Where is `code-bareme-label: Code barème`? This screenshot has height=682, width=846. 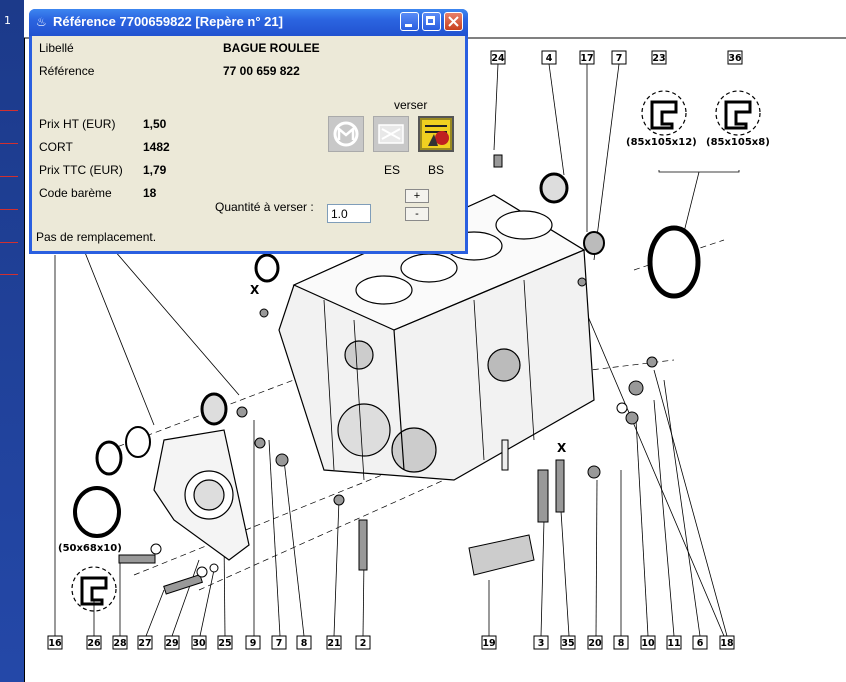 code-bareme-label: Code barème is located at coordinates (75, 193).